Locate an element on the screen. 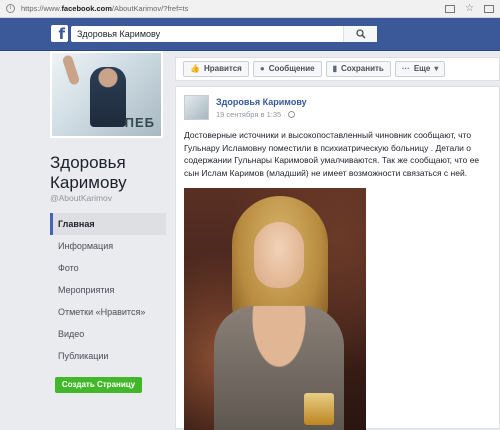 This screenshot has height=430, width=500. search-icon is located at coordinates (360, 34).